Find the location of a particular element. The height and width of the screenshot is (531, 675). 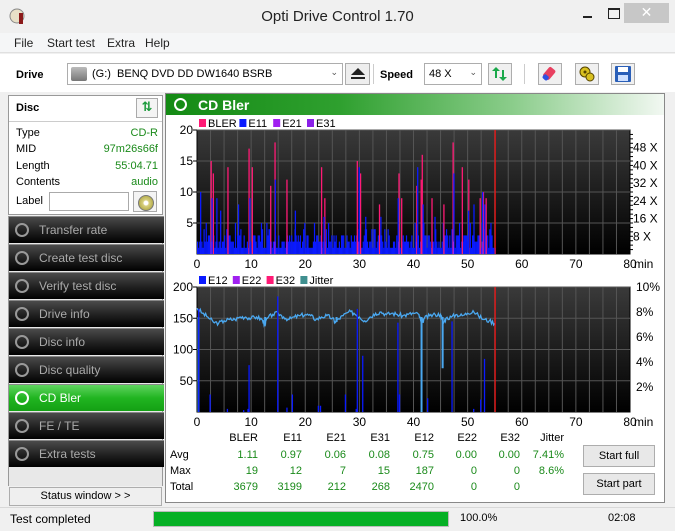

legend-label: E11 is located at coordinates (257, 124).